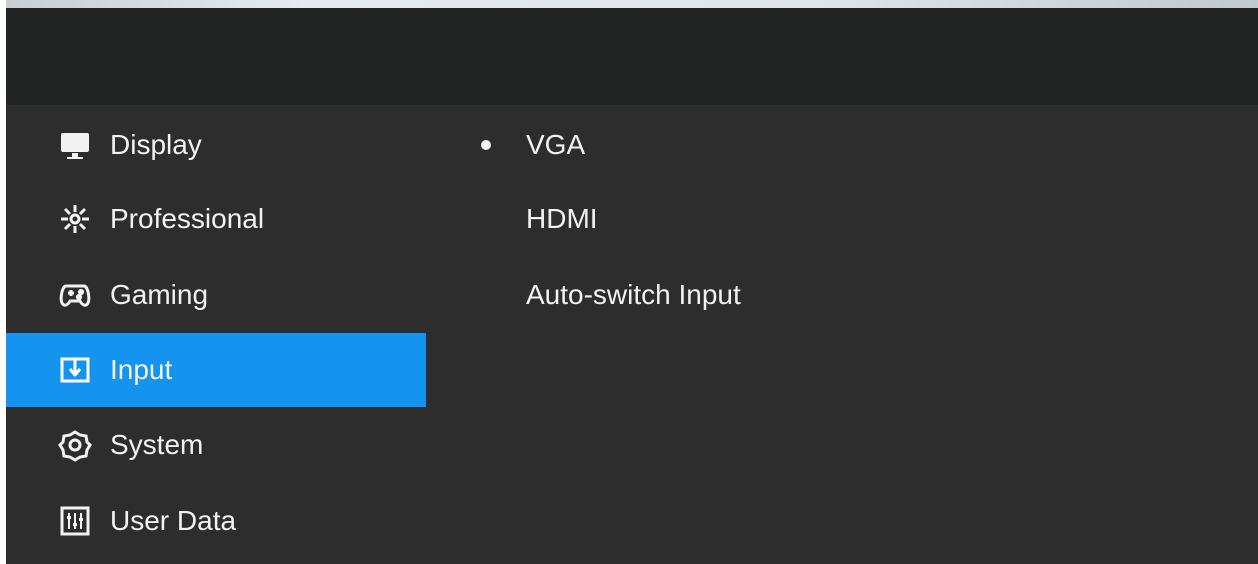 This screenshot has width=1258, height=564. Describe the element at coordinates (75, 145) in the screenshot. I see `monitor-icon` at that location.